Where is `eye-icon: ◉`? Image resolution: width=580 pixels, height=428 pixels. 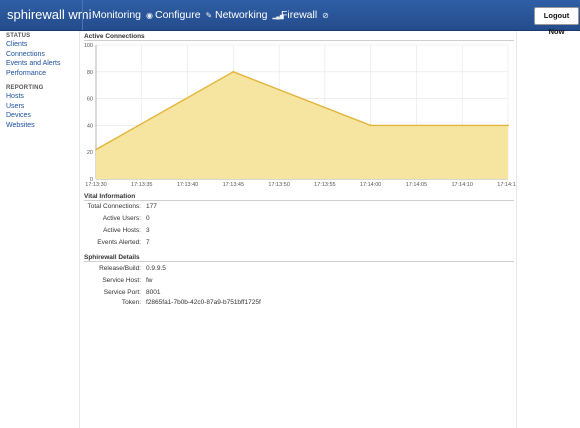
eye-icon: ◉ is located at coordinates (149, 15).